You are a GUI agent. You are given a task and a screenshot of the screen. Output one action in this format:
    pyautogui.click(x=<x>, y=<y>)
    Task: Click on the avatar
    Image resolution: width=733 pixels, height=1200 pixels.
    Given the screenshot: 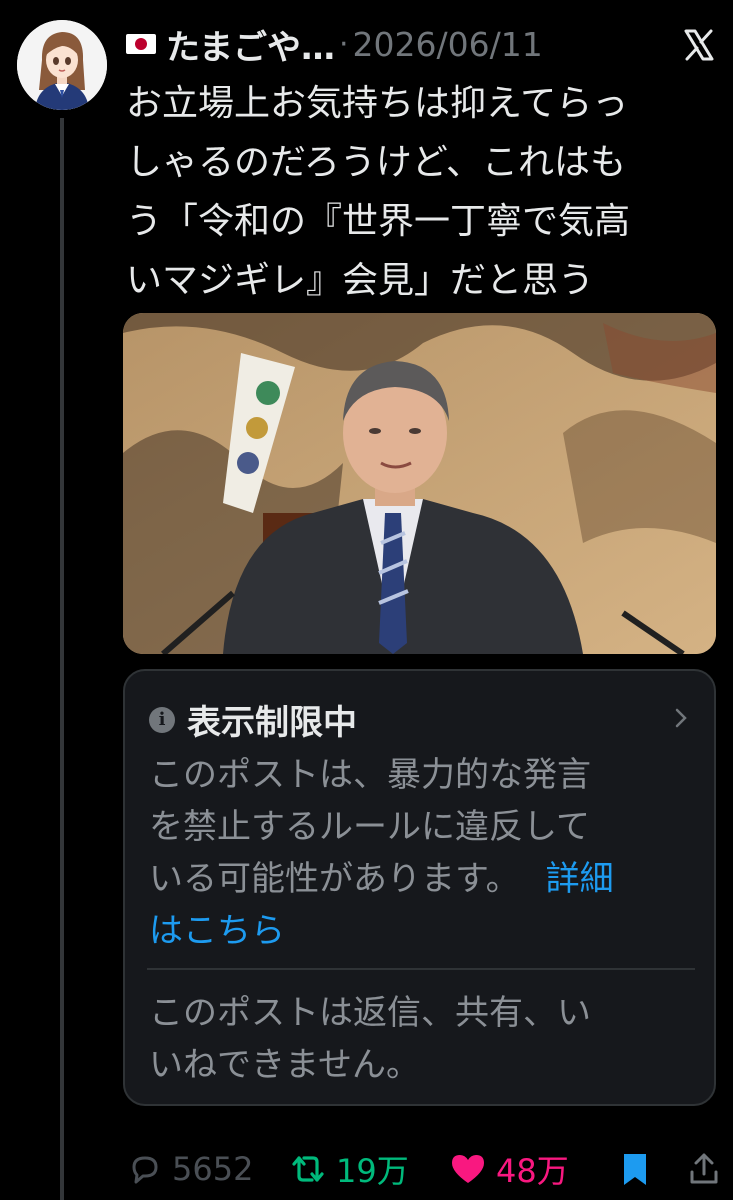 What is the action you would take?
    pyautogui.click(x=62, y=65)
    